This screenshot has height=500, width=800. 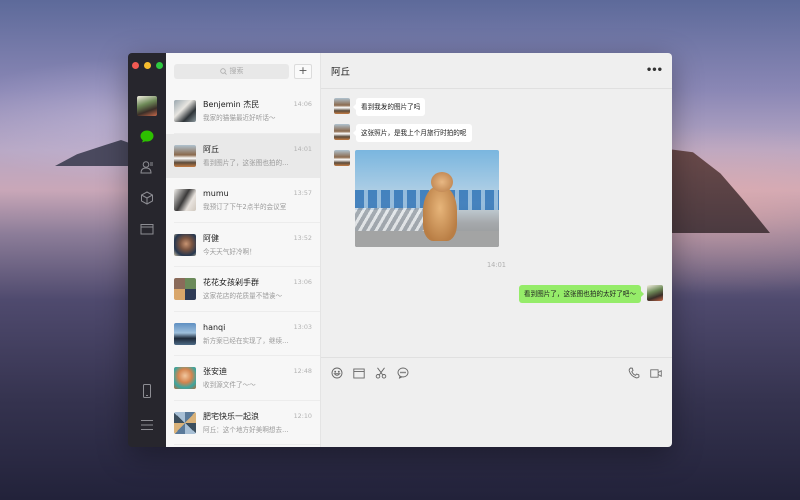 I want to click on chat-time: 13:03, so click(x=302, y=326).